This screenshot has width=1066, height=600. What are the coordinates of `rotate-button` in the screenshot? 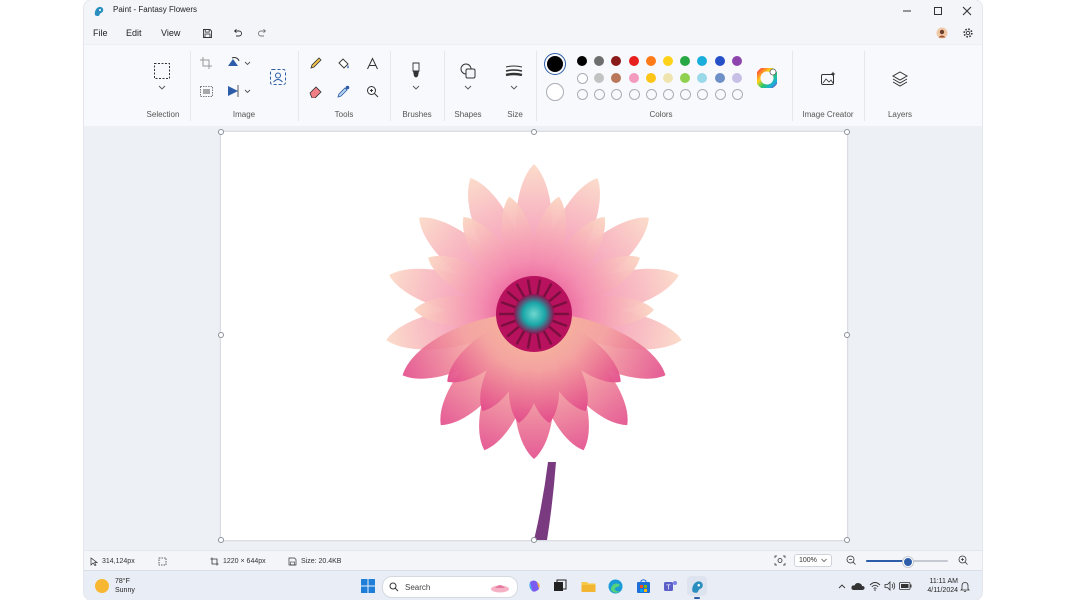 It's located at (239, 63).